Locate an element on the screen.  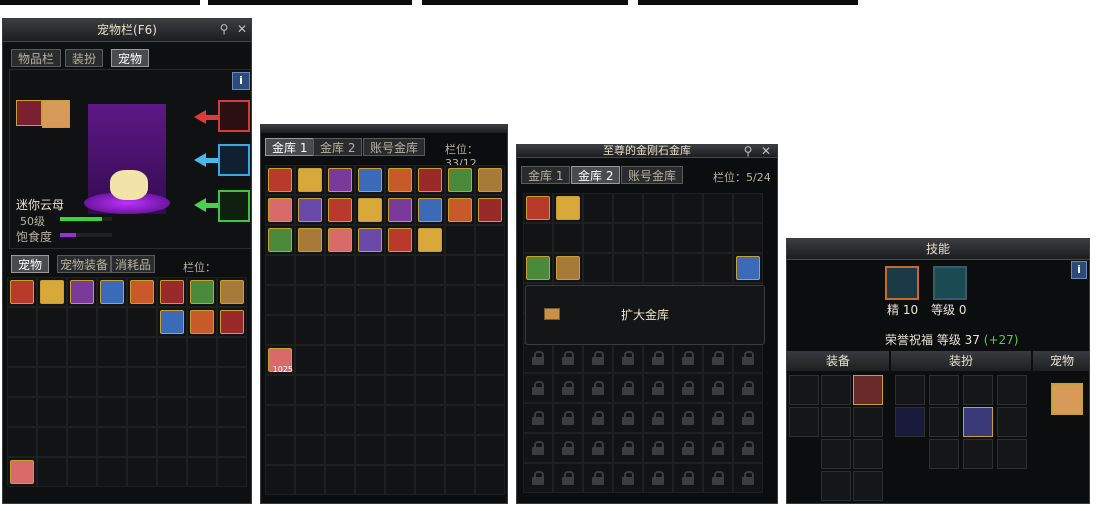
subtab-pet: 宠物 is located at coordinates (30, 264).